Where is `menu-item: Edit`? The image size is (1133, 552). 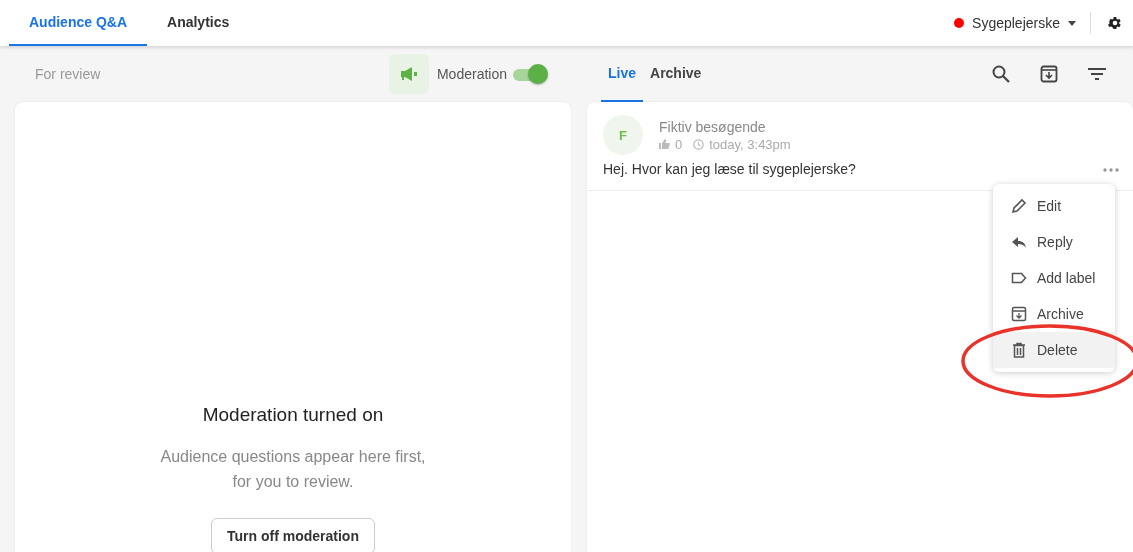 menu-item: Edit is located at coordinates (1054, 206).